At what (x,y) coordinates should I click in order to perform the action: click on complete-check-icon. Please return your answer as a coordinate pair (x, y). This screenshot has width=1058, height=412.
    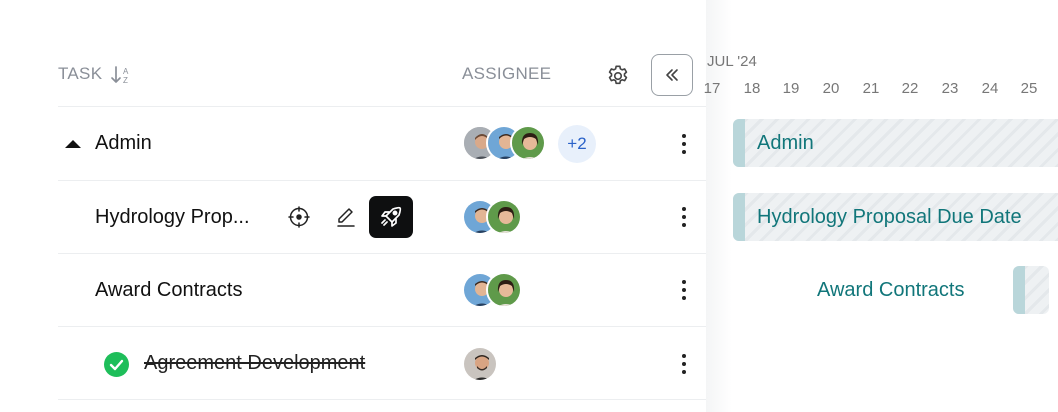
    Looking at the image, I should click on (116, 364).